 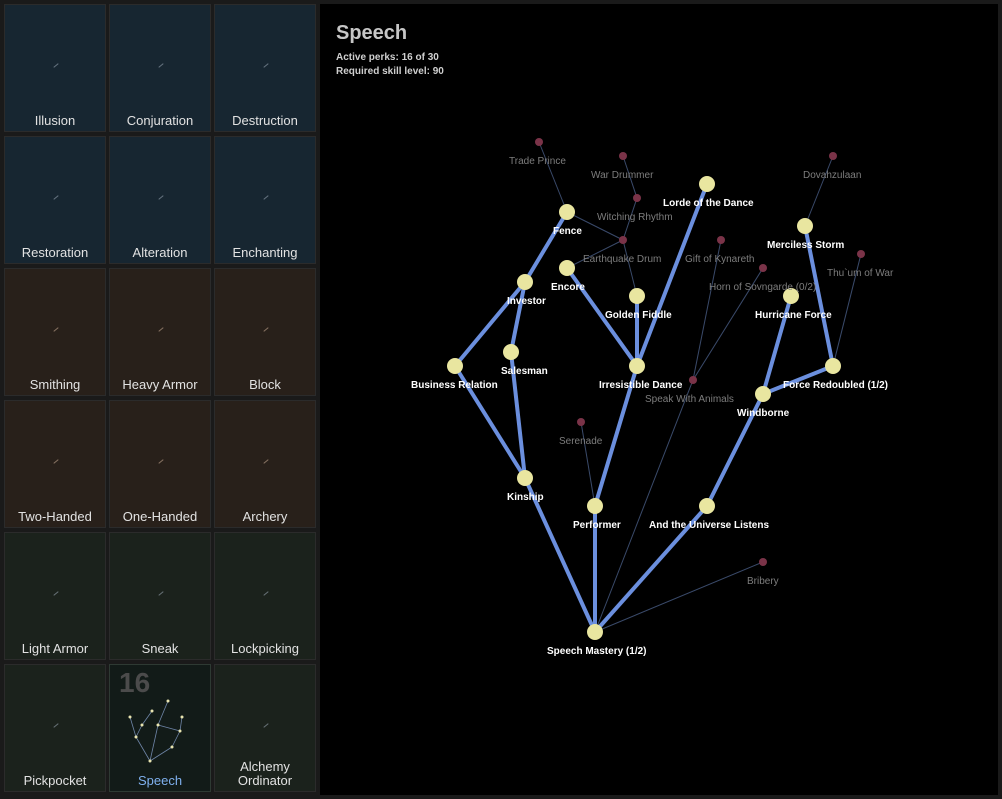 I want to click on perk-node-kinship, so click(x=525, y=478).